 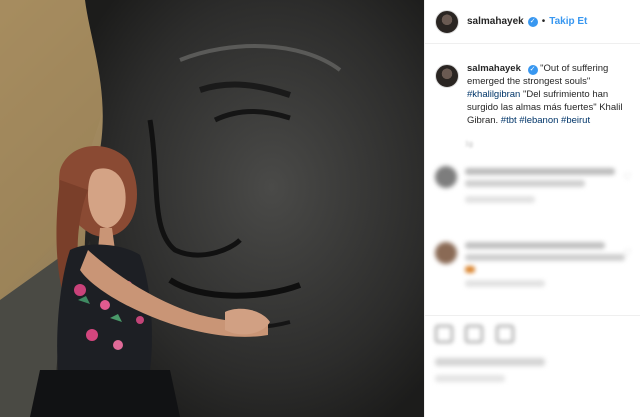 I want to click on caption-timestamp: 1g, so click(x=469, y=144).